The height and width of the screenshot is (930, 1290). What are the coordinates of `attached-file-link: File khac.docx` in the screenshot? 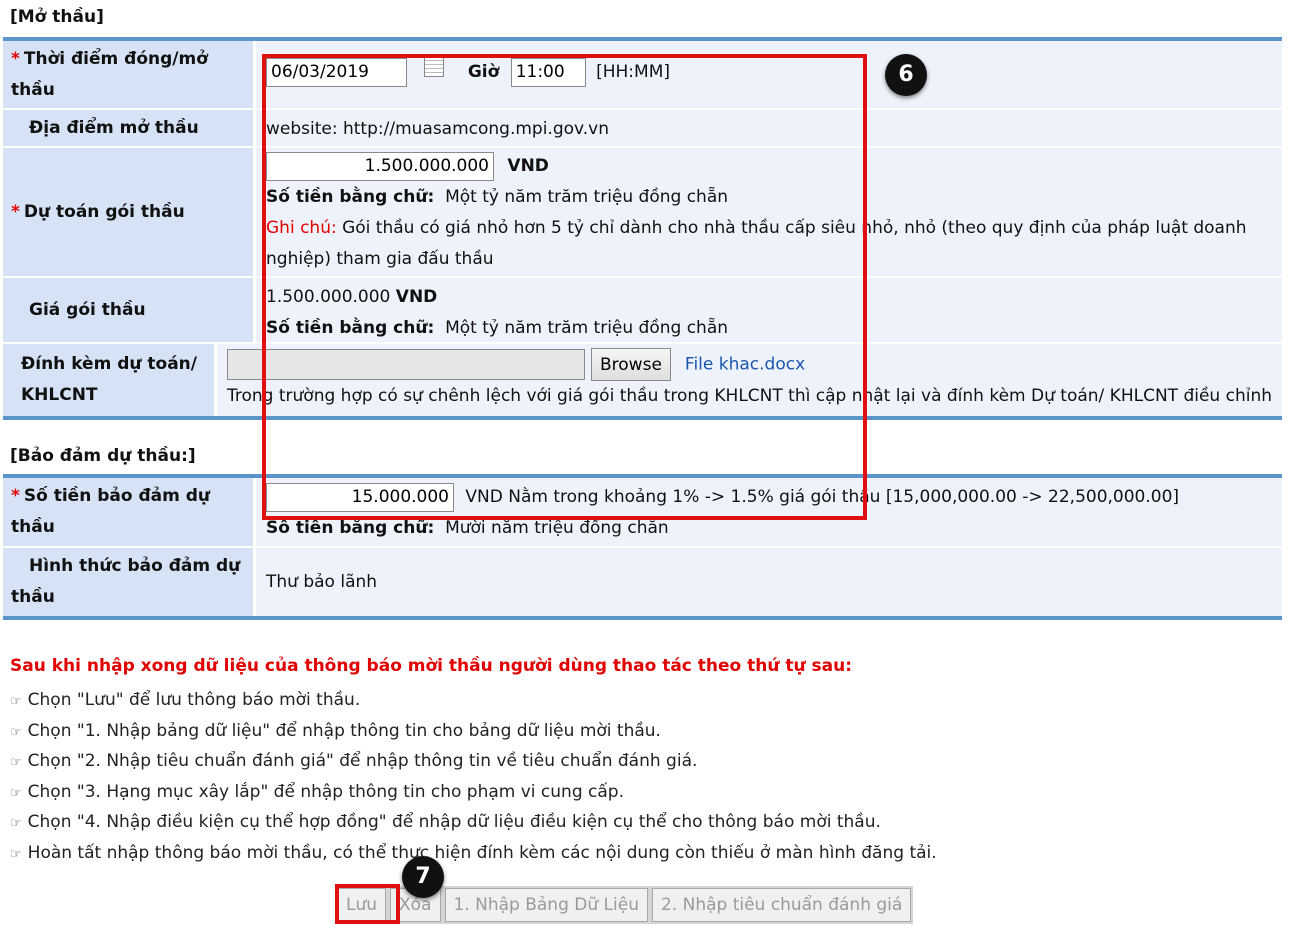 It's located at (745, 365).